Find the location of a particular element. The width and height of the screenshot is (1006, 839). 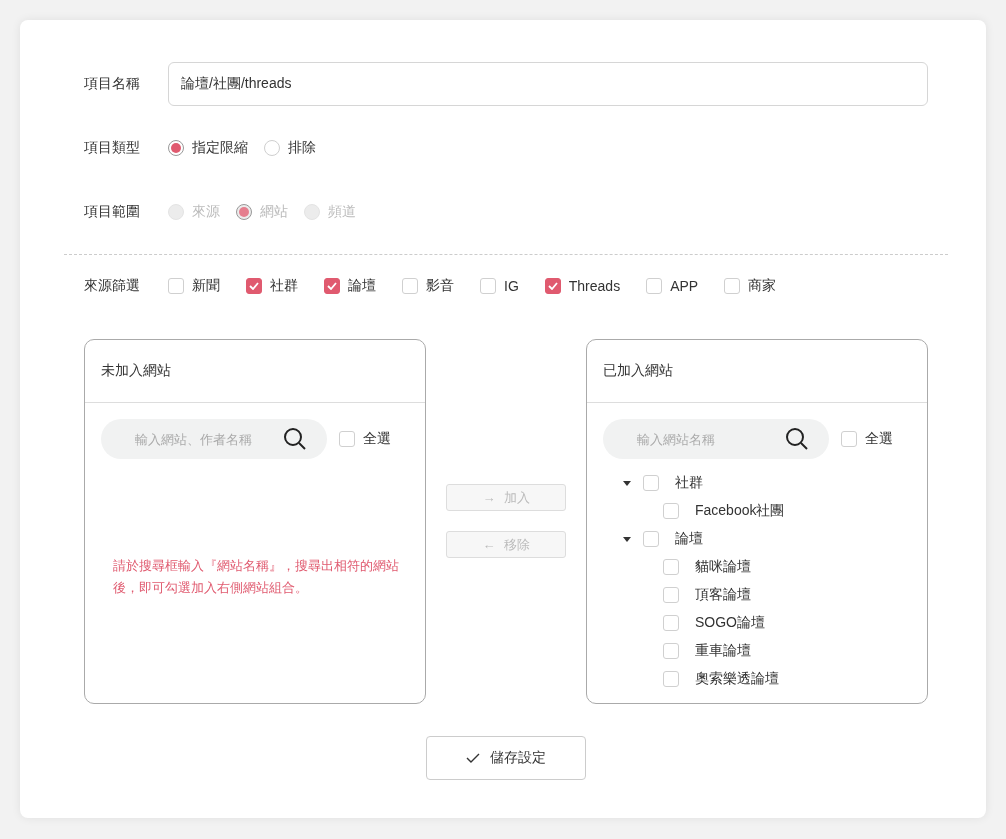

radio-label: 頻道 is located at coordinates (342, 212).